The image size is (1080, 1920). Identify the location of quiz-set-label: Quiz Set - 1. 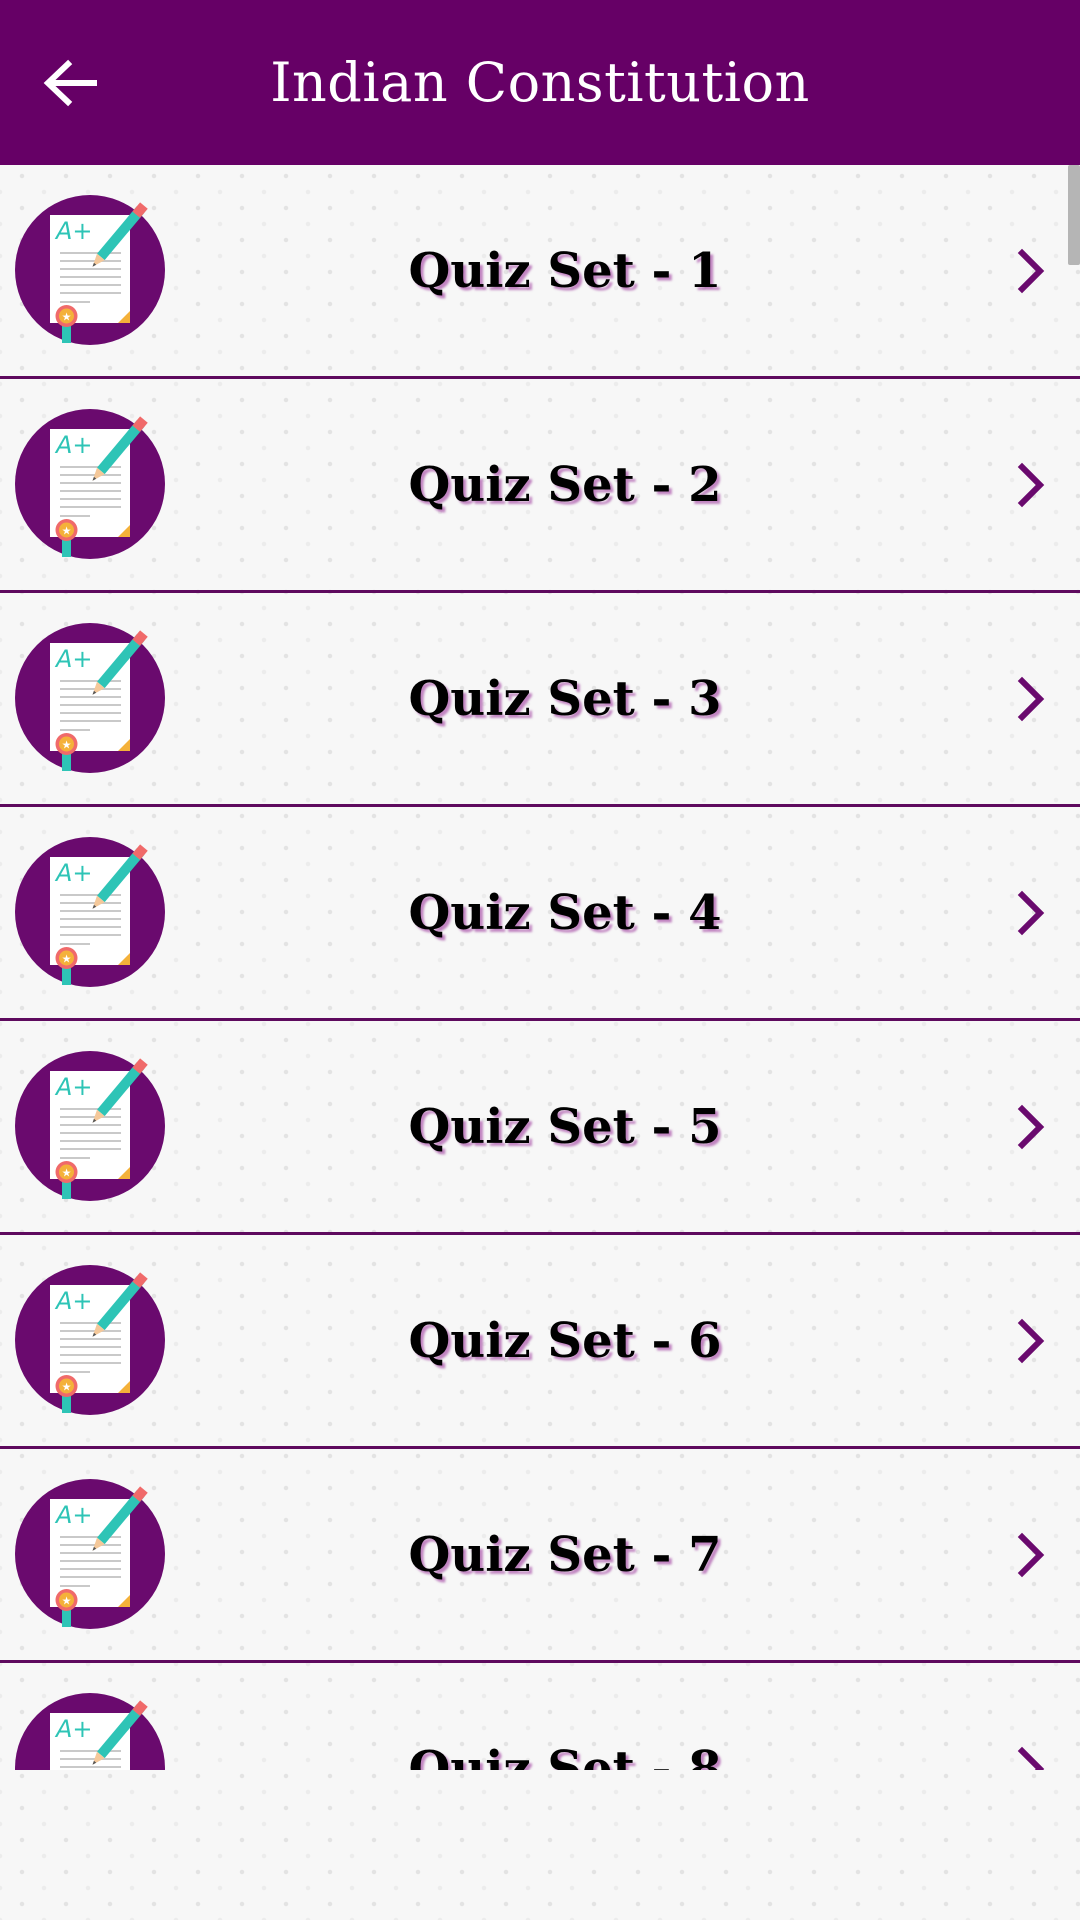
(565, 270).